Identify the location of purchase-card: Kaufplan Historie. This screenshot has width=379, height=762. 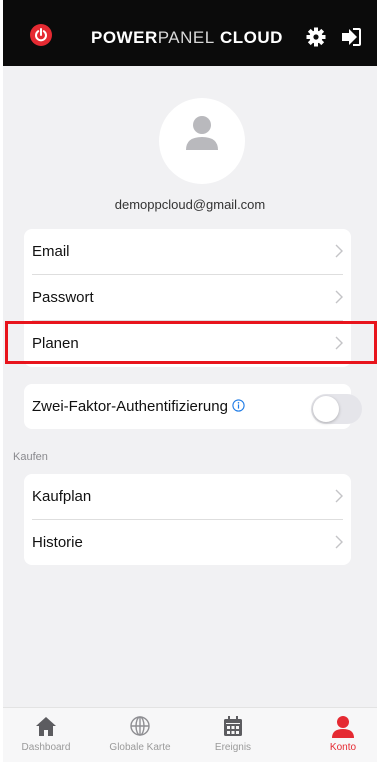
(187, 519).